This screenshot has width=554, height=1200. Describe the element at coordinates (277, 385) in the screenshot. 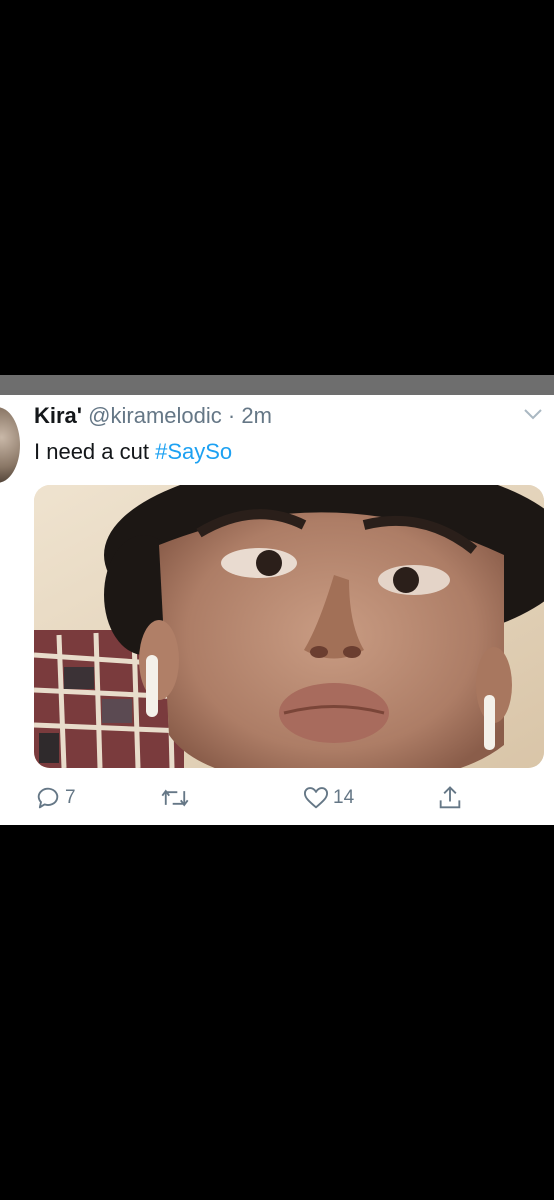

I see `top-divider-bar` at that location.